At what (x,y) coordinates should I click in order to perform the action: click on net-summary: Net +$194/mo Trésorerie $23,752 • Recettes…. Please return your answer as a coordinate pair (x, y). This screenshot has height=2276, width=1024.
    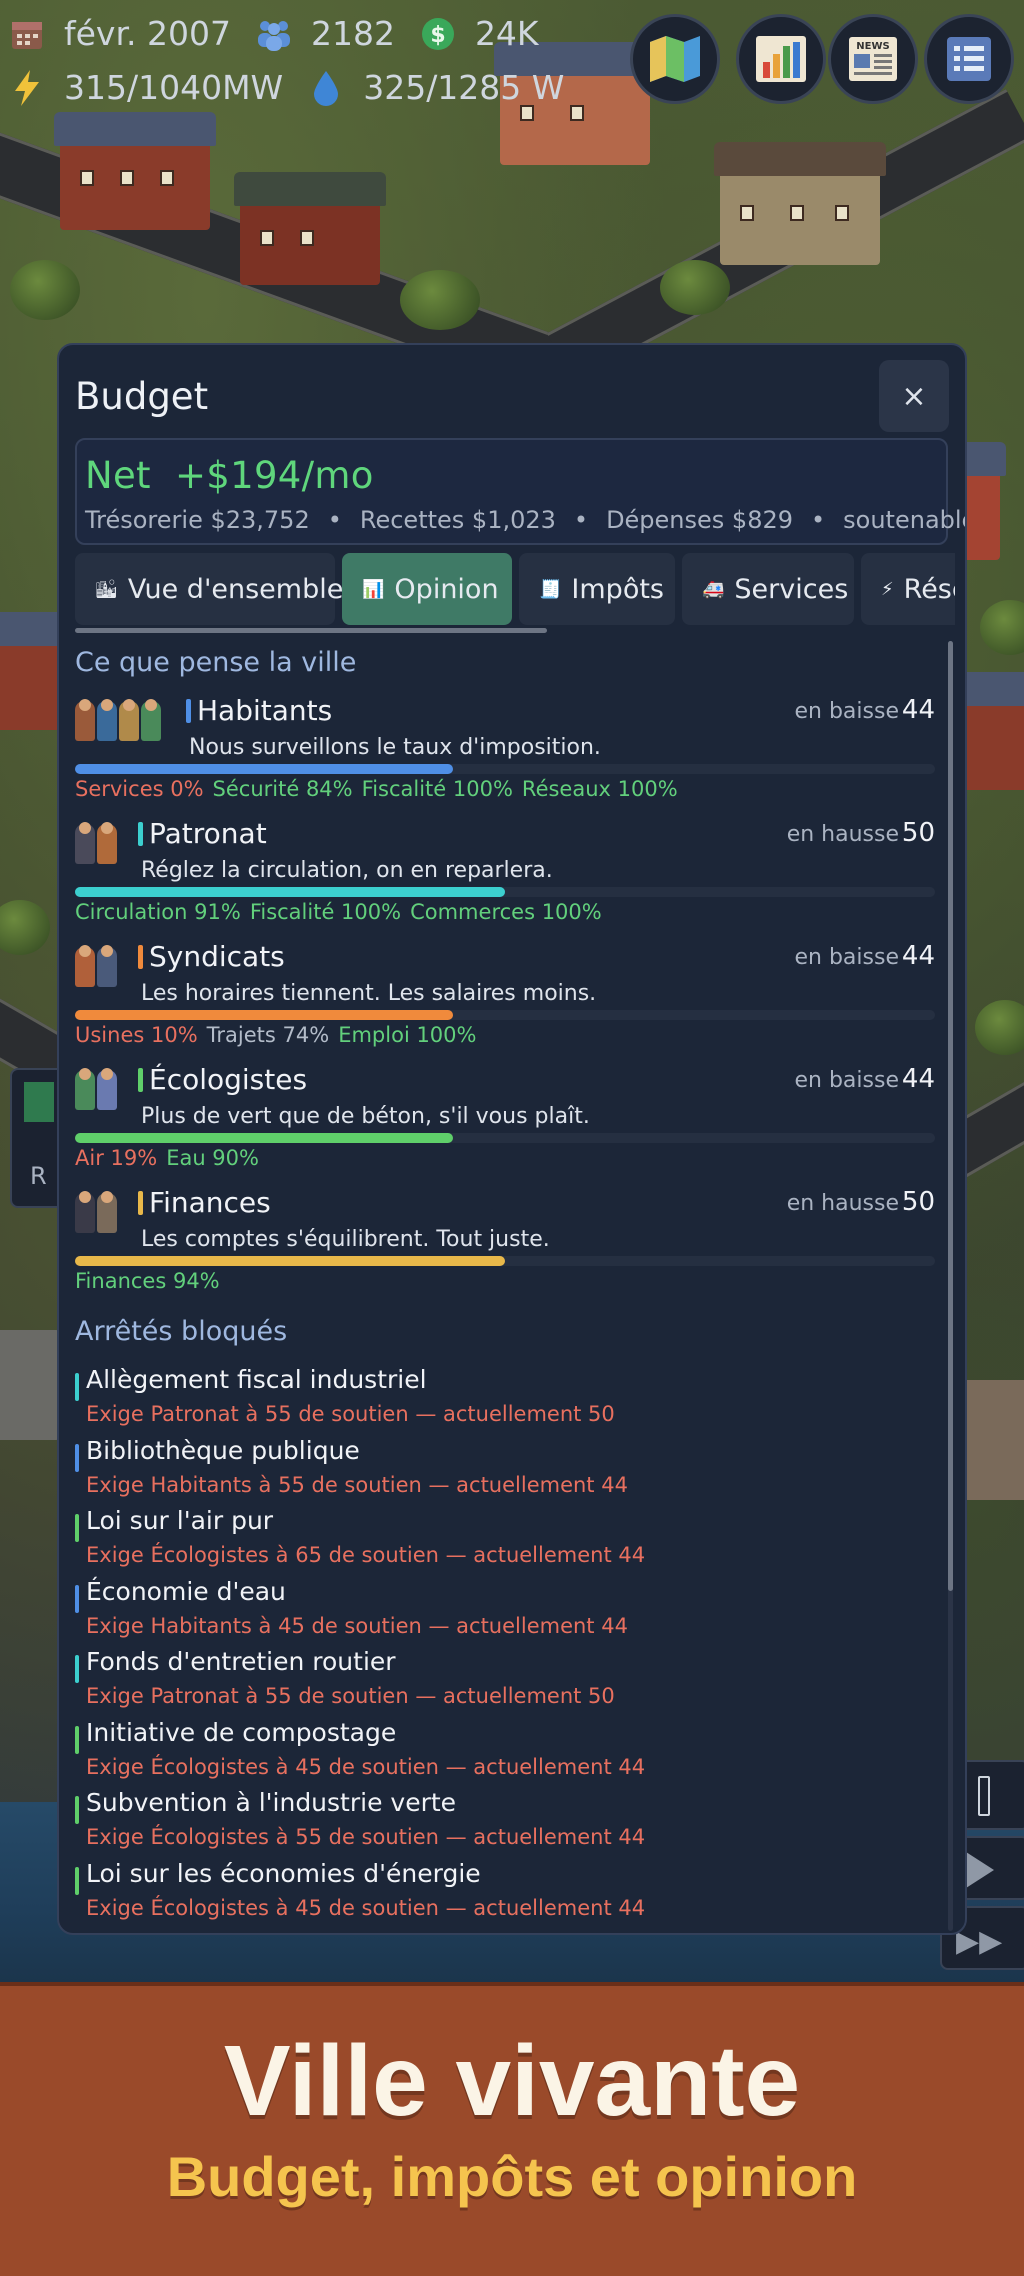
    Looking at the image, I should click on (520, 491).